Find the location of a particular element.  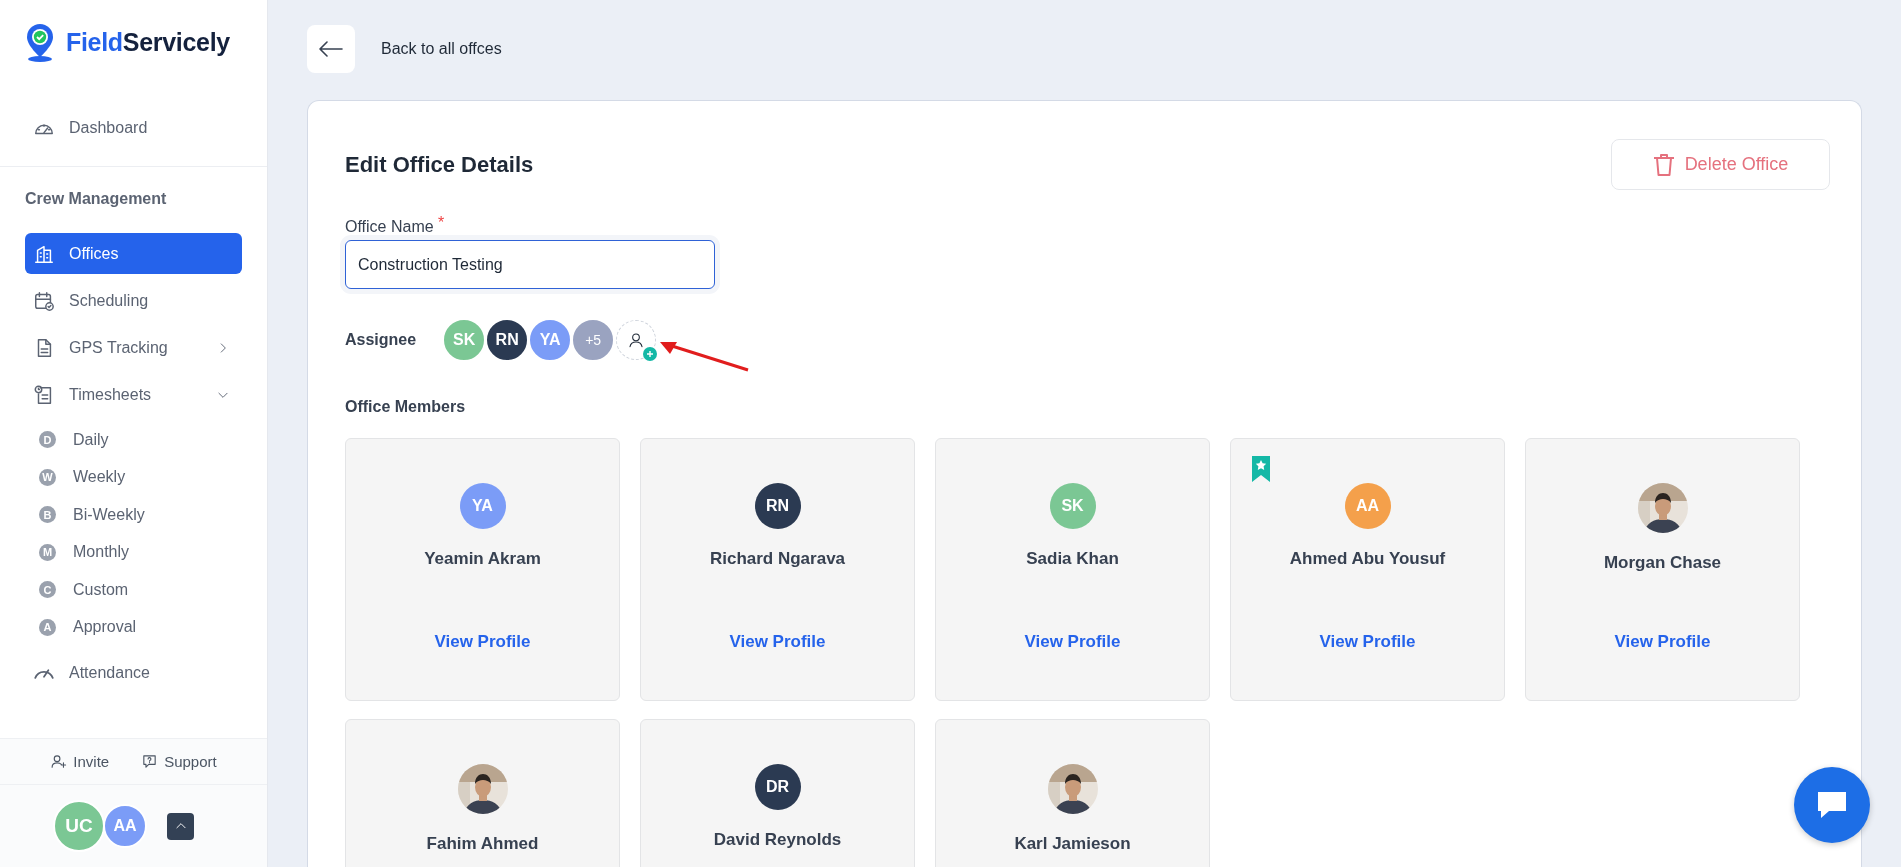

nav-subitem: D Daily is located at coordinates (133, 440).